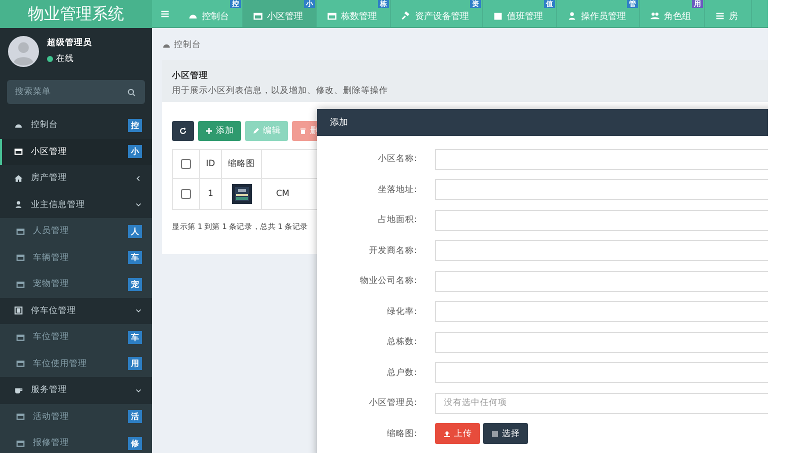  I want to click on pencil-icon, so click(256, 131).